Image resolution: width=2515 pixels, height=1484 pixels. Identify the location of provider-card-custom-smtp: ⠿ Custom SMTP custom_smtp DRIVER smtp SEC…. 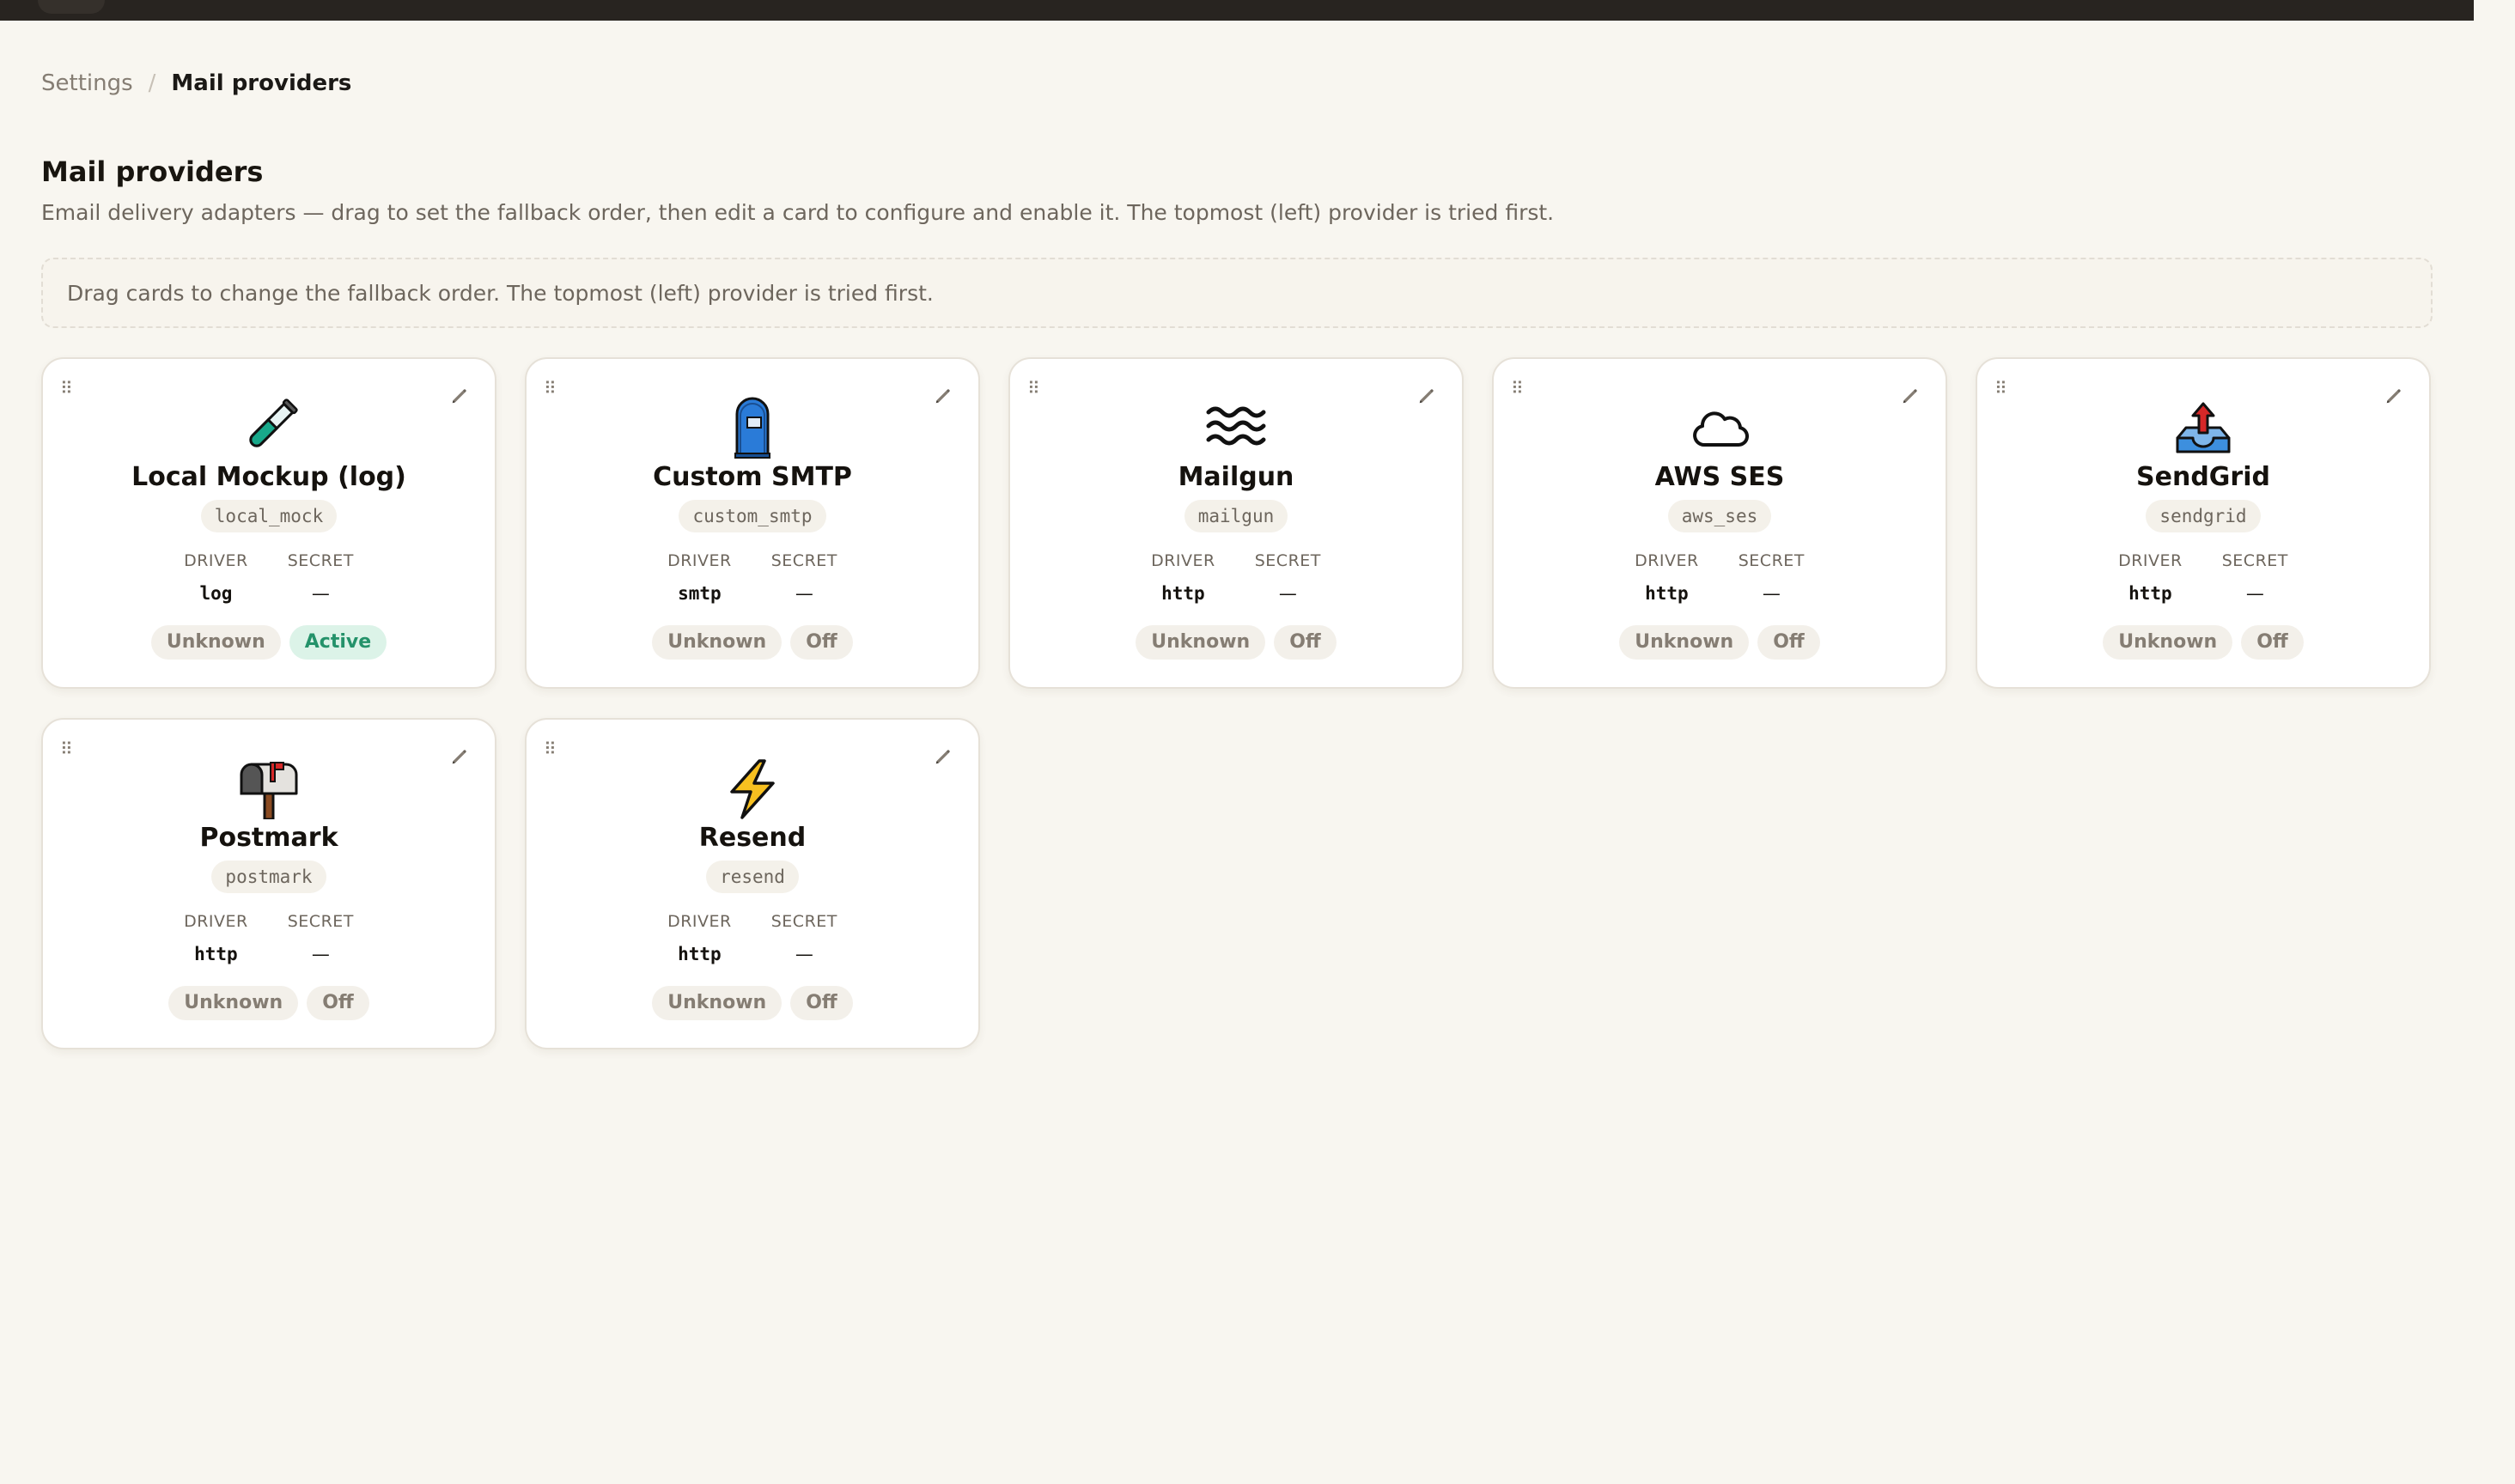
(752, 523).